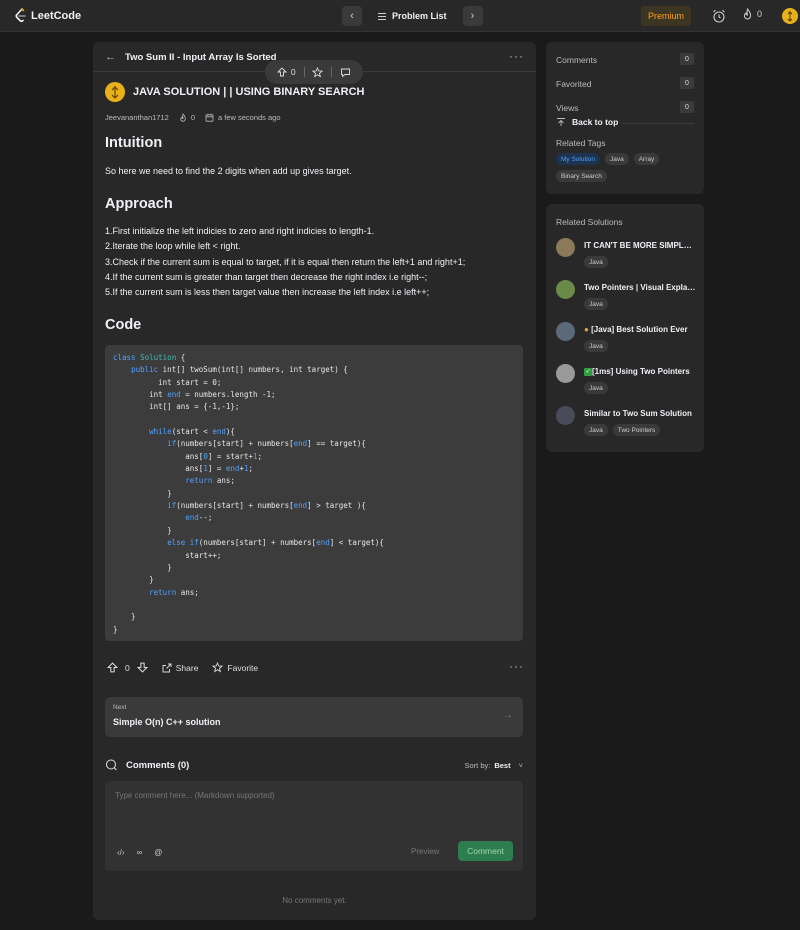 This screenshot has height=930, width=800. What do you see at coordinates (494, 765) in the screenshot?
I see `sort-dropdown: Sort by: Best ˅` at bounding box center [494, 765].